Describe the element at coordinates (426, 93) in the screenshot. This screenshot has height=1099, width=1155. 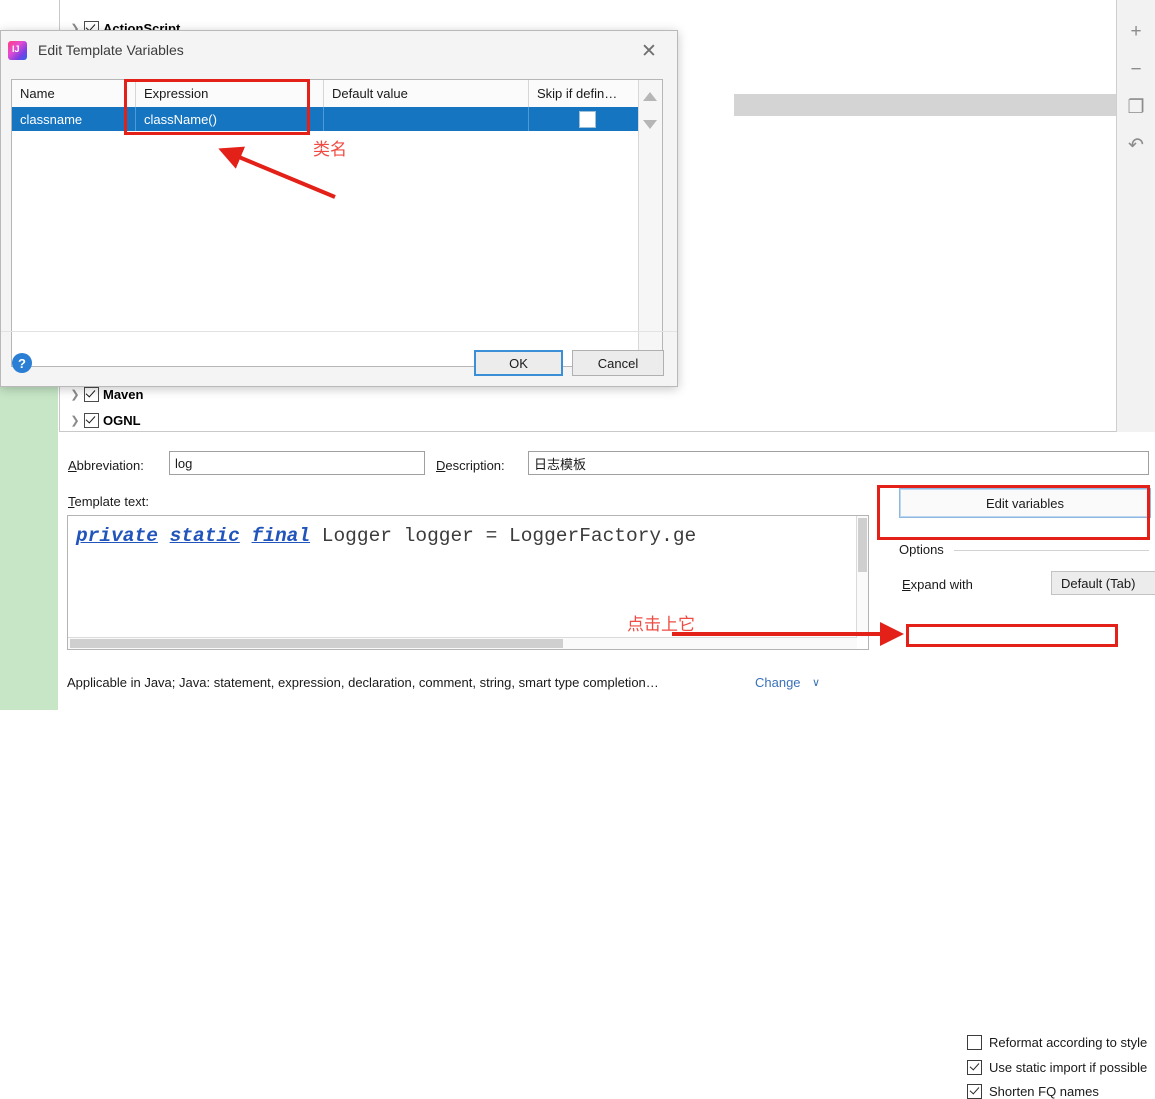
I see `column-header-default-value: Default value` at that location.